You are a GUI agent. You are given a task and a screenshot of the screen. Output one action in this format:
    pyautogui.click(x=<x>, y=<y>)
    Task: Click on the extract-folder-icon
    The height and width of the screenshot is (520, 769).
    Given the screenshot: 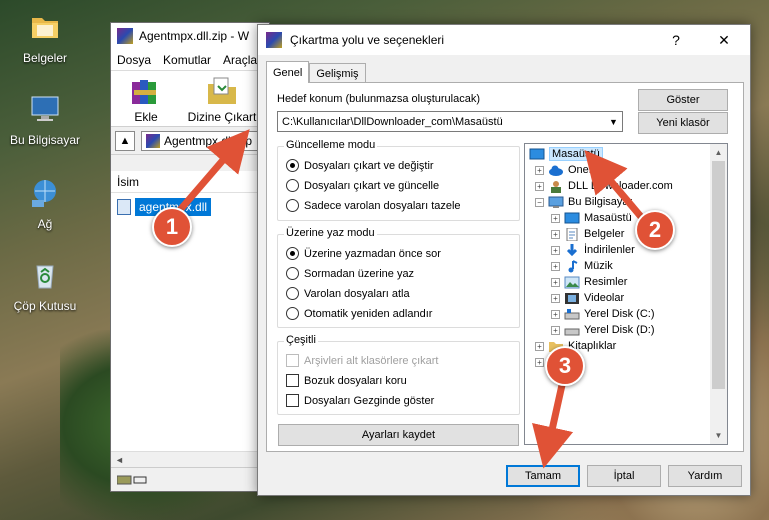 What is the action you would take?
    pyautogui.click(x=222, y=90)
    